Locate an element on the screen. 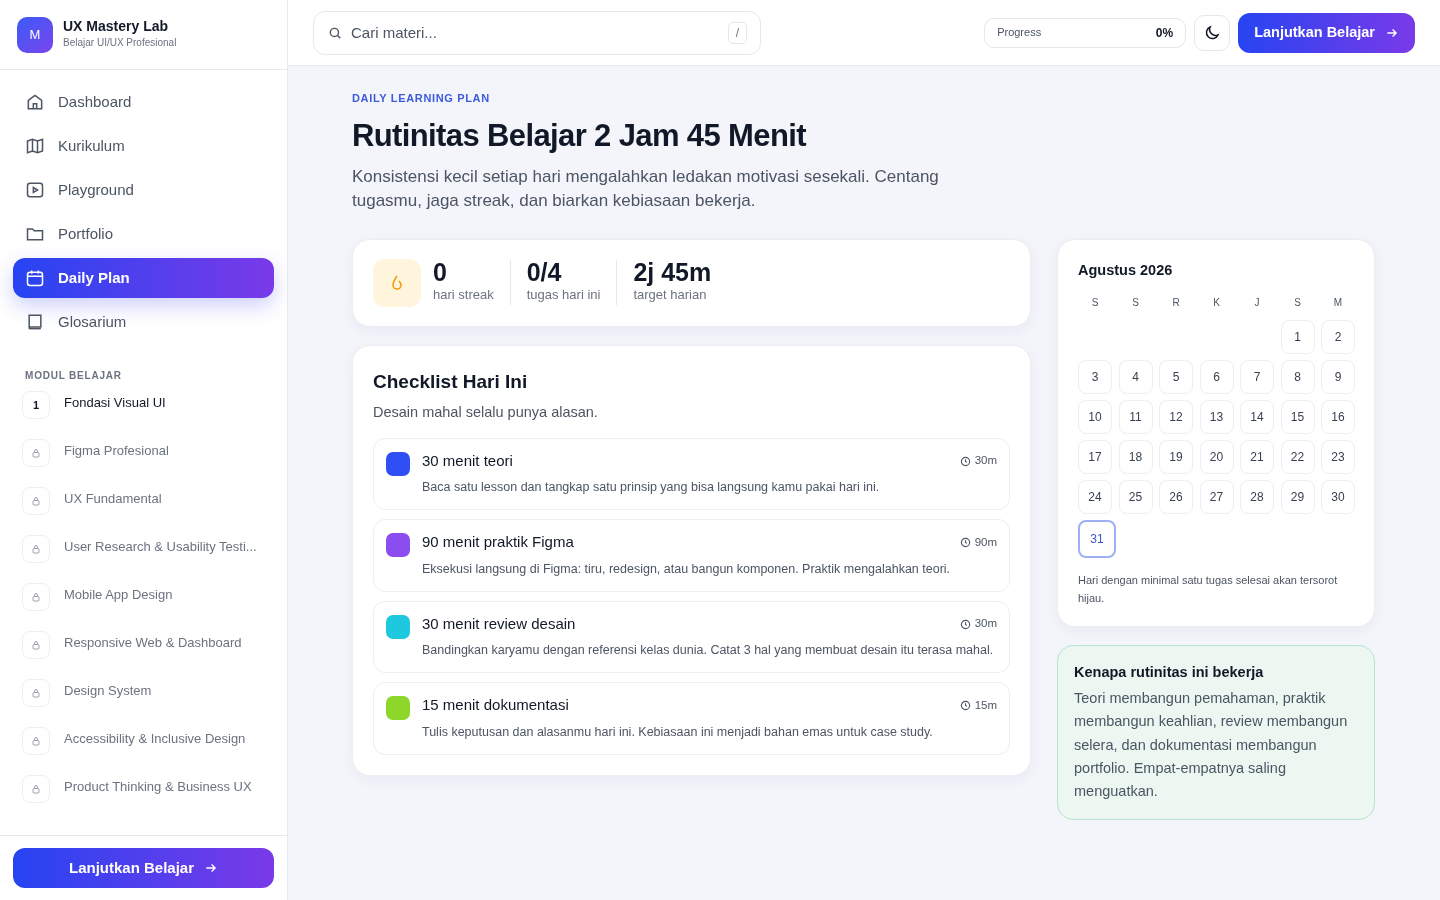 This screenshot has width=1440, height=900. weekday-label: K is located at coordinates (1216, 303).